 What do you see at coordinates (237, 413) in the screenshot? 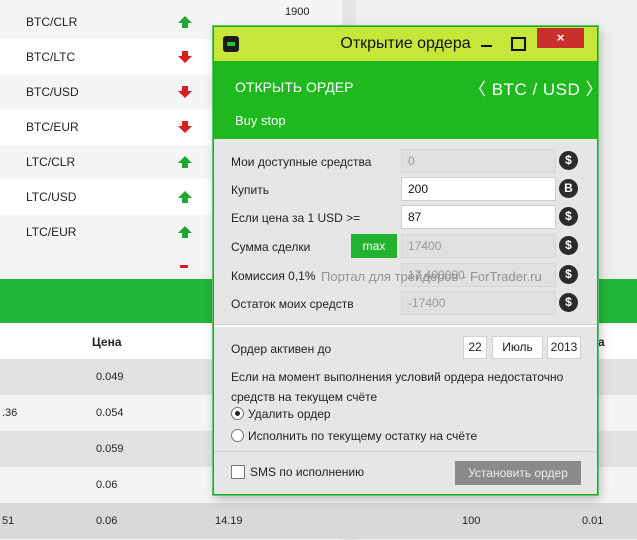
I see `radio-selected-icon` at bounding box center [237, 413].